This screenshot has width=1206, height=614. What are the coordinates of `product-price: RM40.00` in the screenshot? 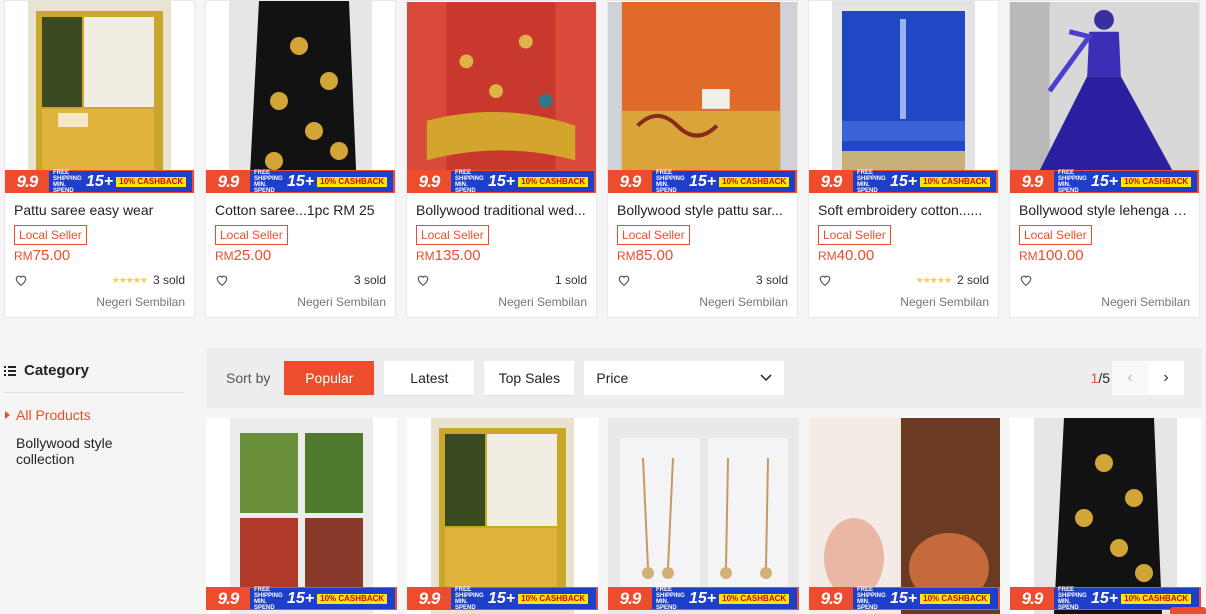 It's located at (903, 256).